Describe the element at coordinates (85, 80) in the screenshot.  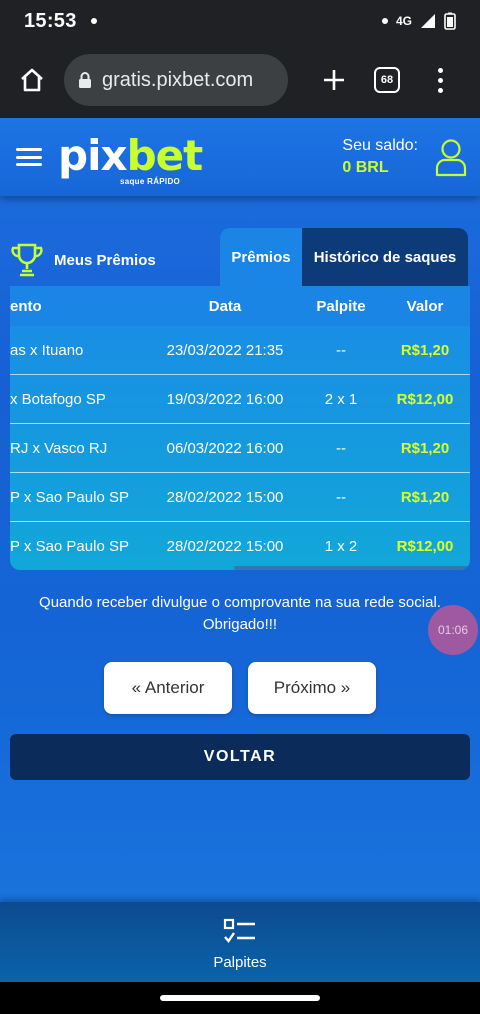
I see `lock-icon` at that location.